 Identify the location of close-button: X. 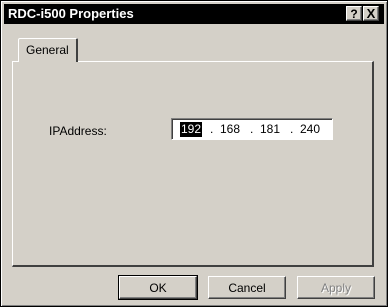
(371, 13).